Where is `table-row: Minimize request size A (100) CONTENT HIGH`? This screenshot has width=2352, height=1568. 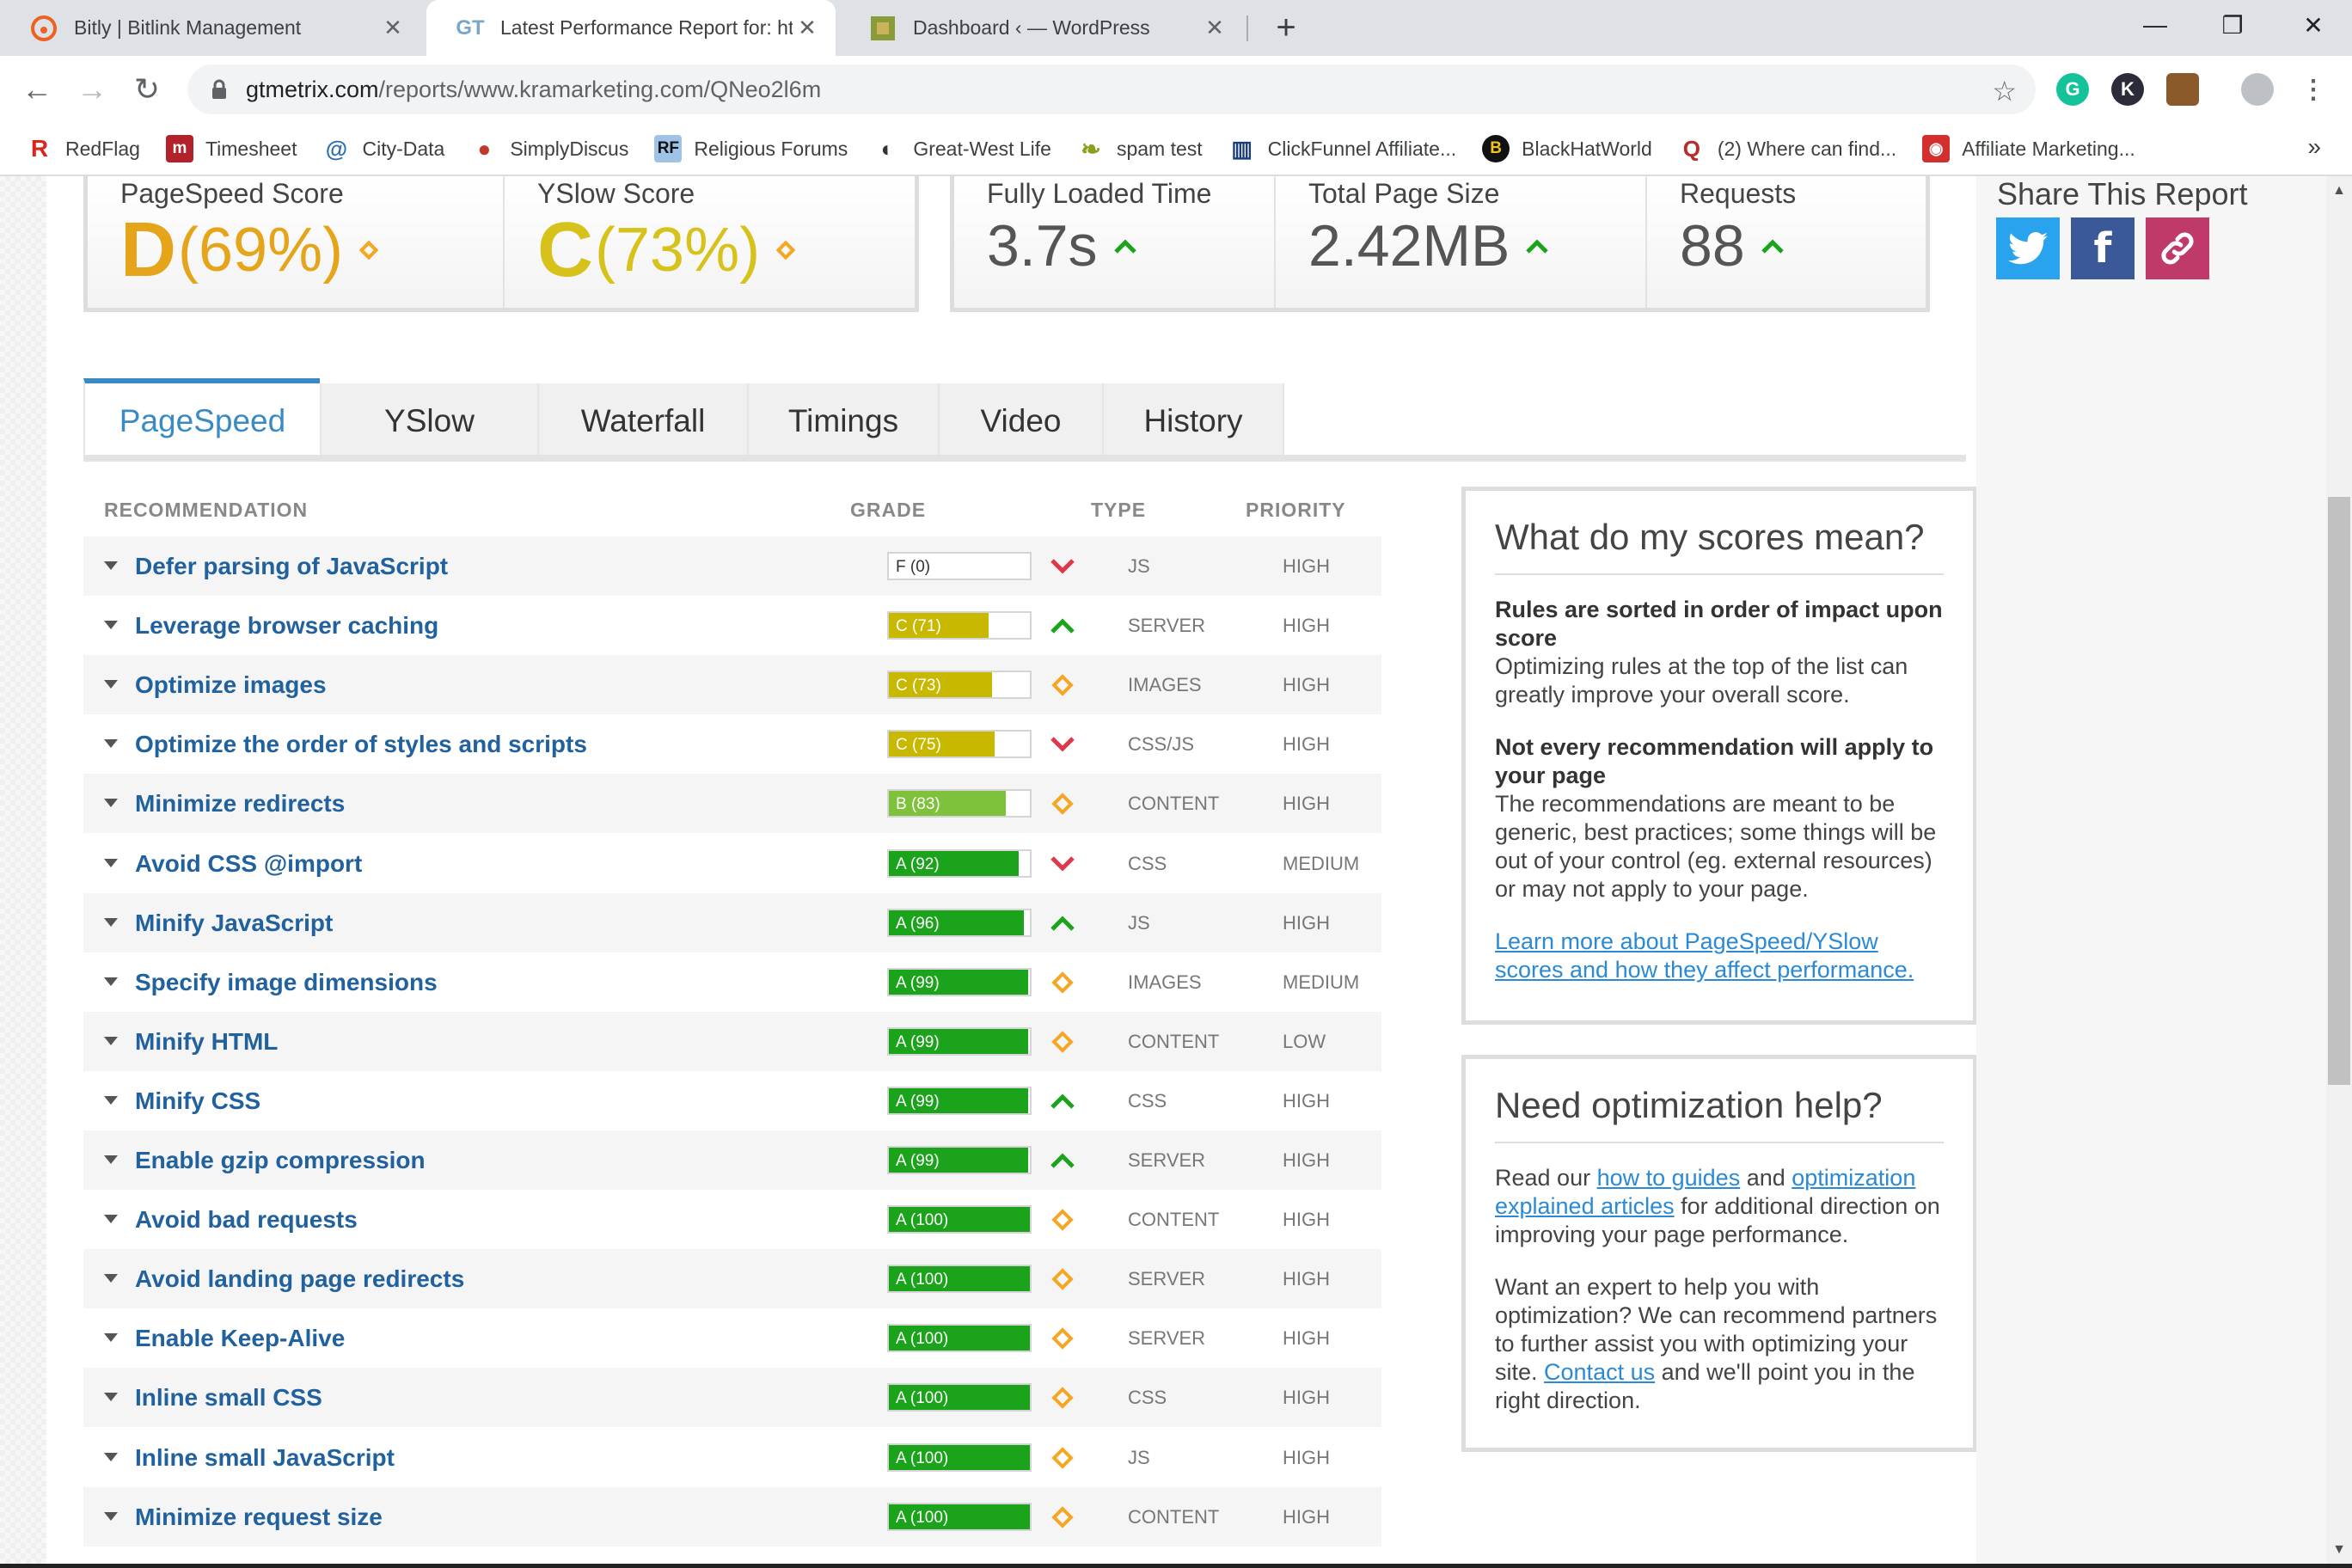
table-row: Minimize request size A (100) CONTENT HIGH is located at coordinates (732, 1517).